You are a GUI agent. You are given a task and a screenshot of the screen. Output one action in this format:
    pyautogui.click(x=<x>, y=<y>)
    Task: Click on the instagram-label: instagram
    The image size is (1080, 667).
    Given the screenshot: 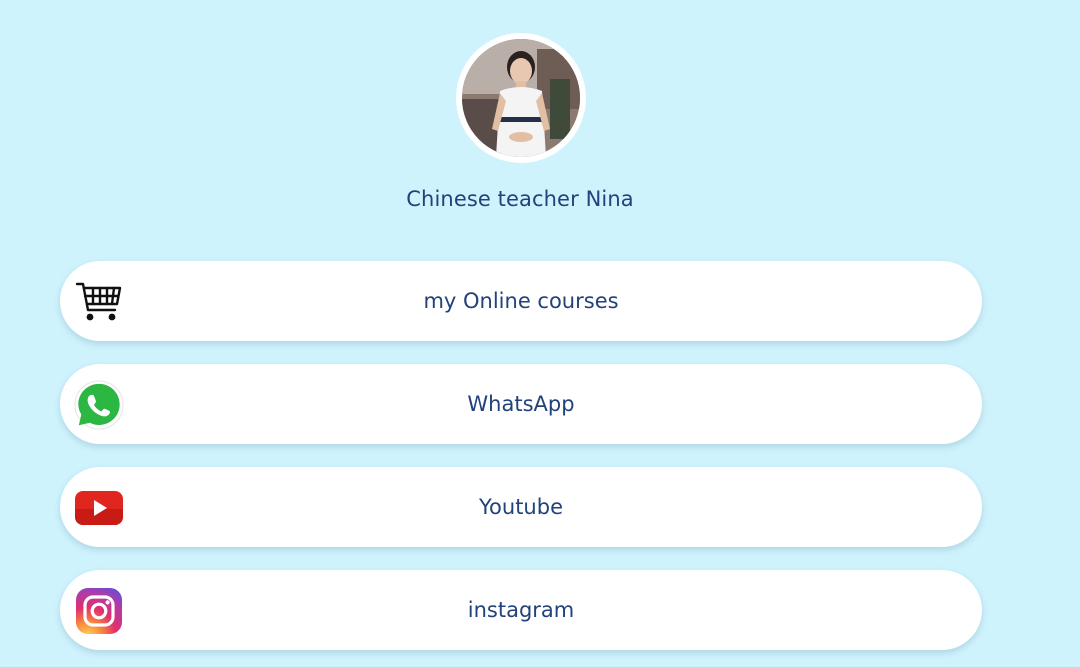 What is the action you would take?
    pyautogui.click(x=521, y=610)
    